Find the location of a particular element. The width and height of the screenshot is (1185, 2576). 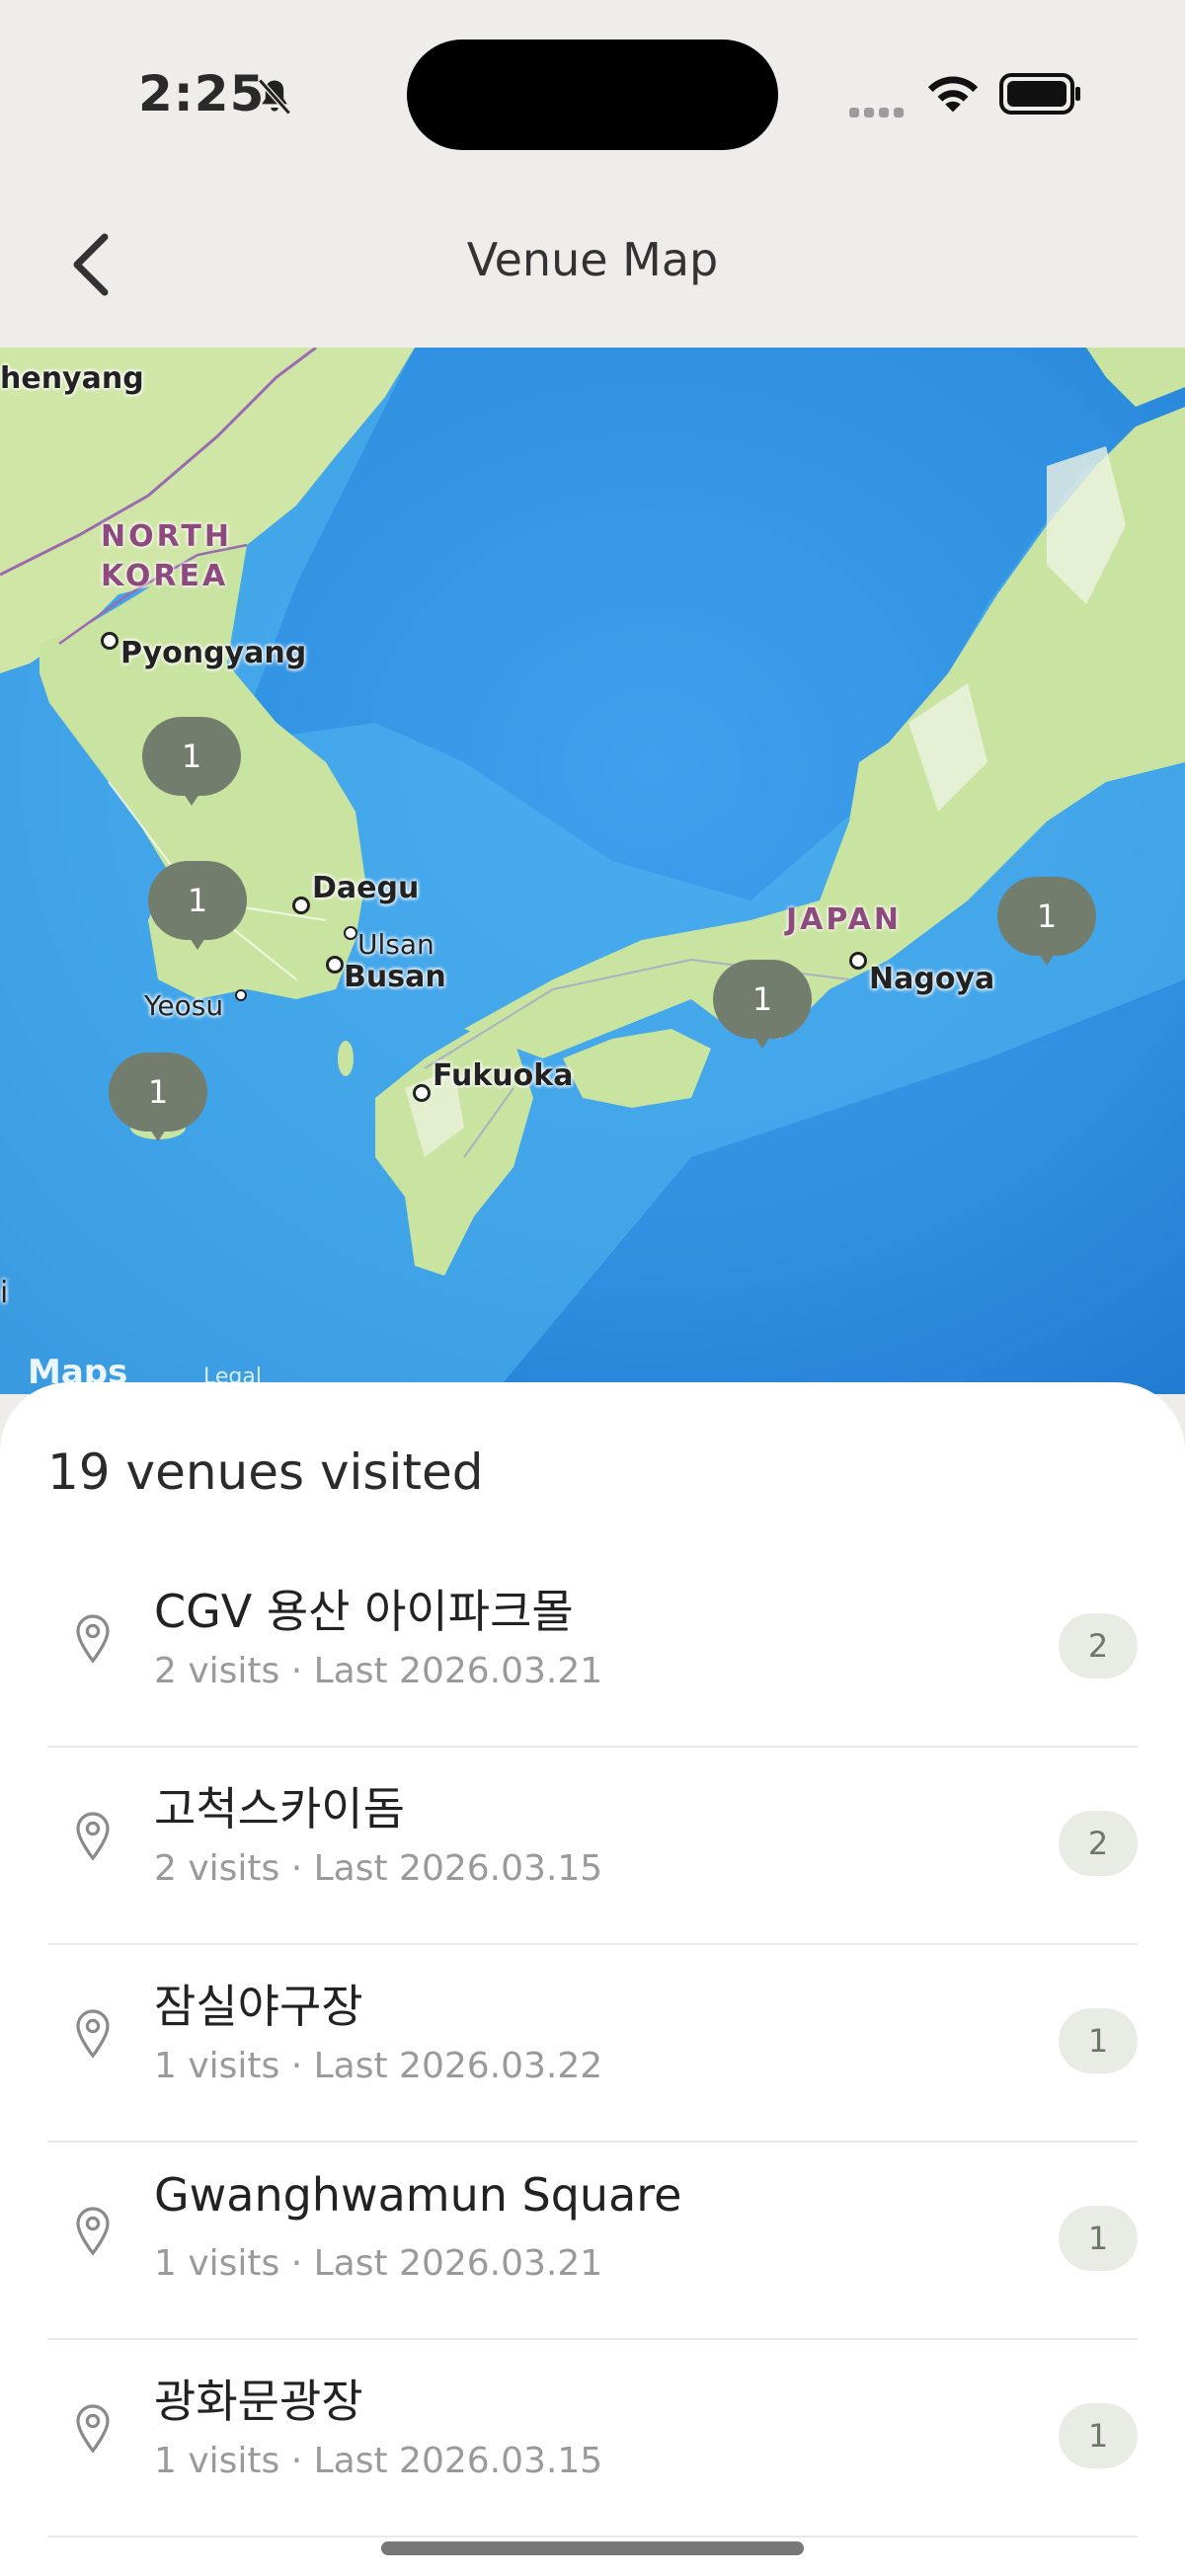

country-label-line2: KOREA is located at coordinates (165, 576).